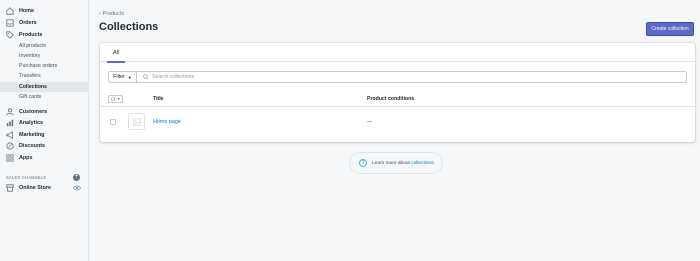  Describe the element at coordinates (44, 56) in the screenshot. I see `sidebar-subitem-inventory: Inventory` at that location.